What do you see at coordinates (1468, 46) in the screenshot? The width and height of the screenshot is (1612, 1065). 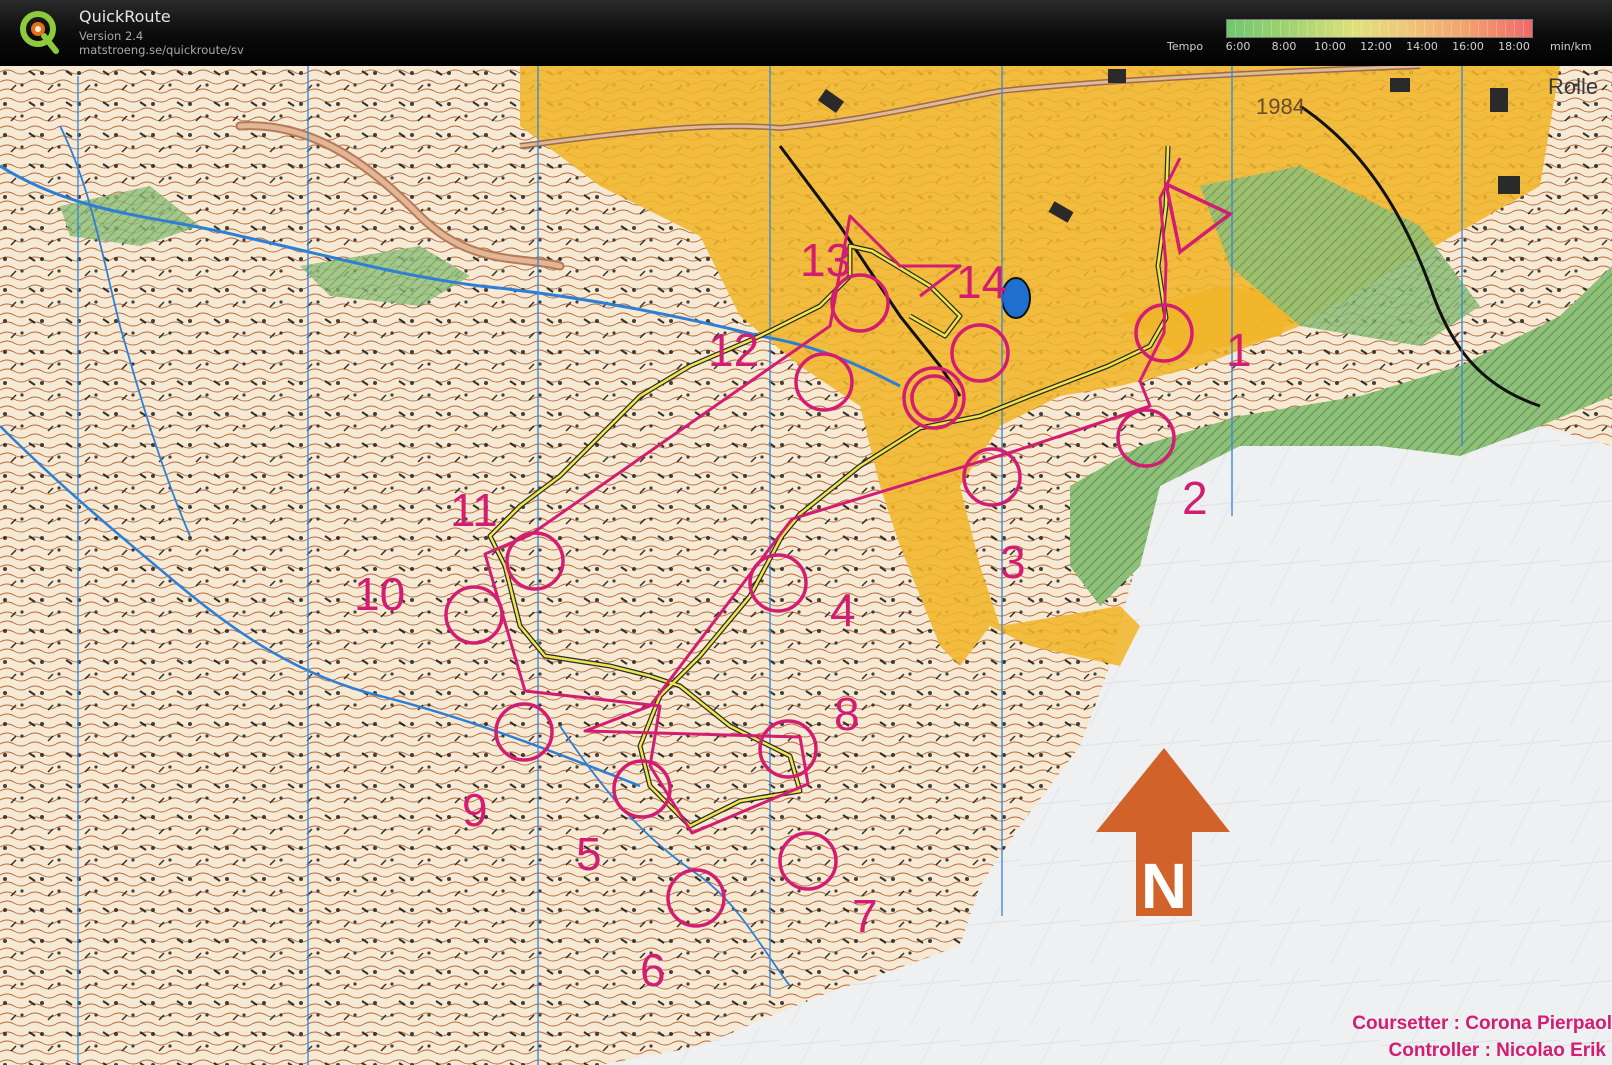 I see `tempo-tick: 16:00` at bounding box center [1468, 46].